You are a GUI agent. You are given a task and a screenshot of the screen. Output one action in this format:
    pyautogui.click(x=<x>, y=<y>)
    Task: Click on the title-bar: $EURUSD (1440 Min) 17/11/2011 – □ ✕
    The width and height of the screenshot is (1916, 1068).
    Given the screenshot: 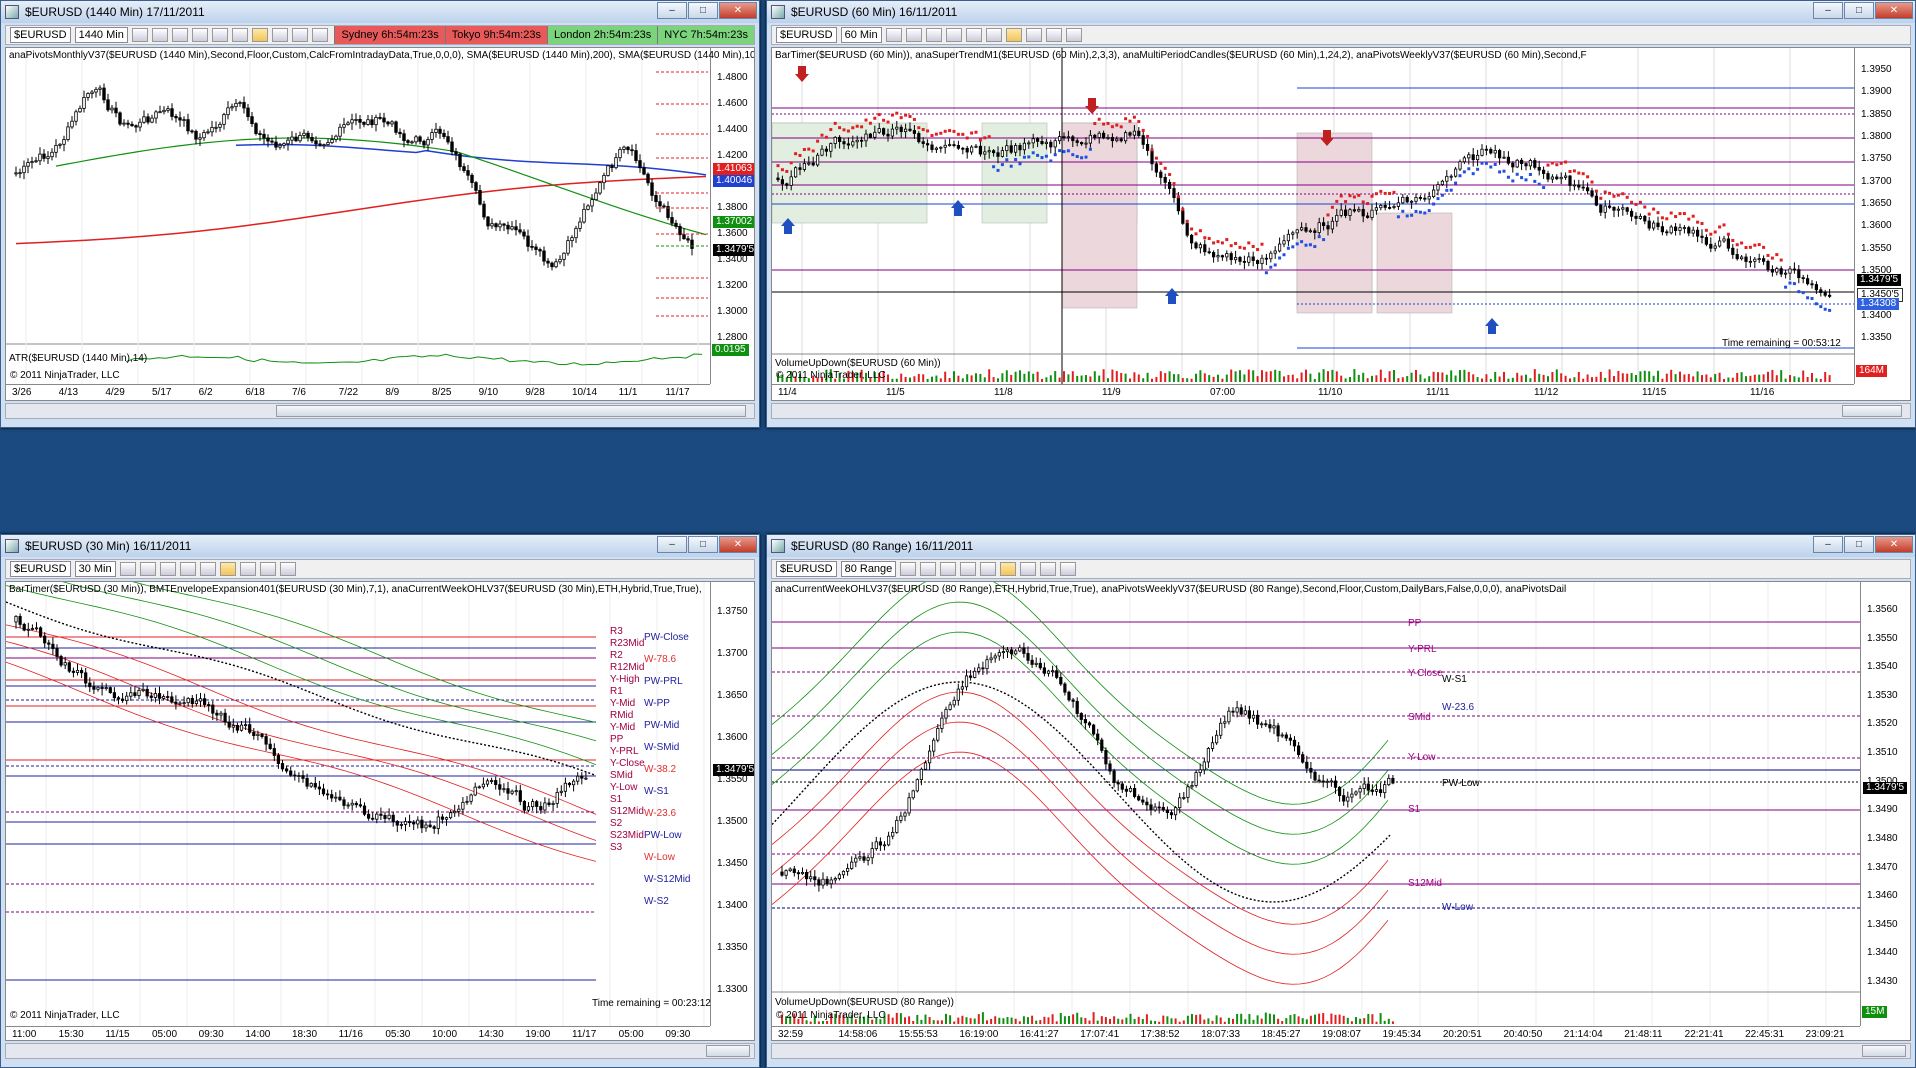 What is the action you would take?
    pyautogui.click(x=380, y=12)
    